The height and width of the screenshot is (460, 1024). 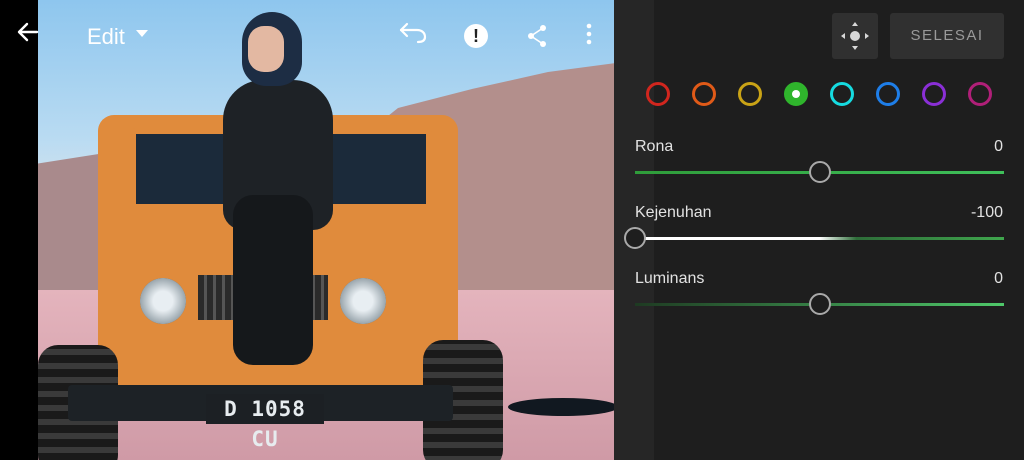 I want to click on share-icon, so click(x=537, y=36).